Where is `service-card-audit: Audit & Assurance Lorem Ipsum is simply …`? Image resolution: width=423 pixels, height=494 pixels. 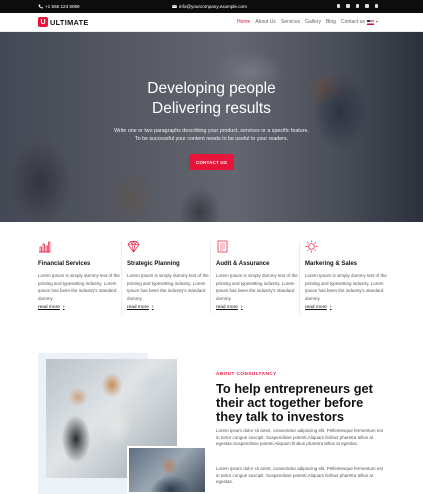 service-card-audit: Audit & Assurance Lorem Ipsum is simply … is located at coordinates (258, 280).